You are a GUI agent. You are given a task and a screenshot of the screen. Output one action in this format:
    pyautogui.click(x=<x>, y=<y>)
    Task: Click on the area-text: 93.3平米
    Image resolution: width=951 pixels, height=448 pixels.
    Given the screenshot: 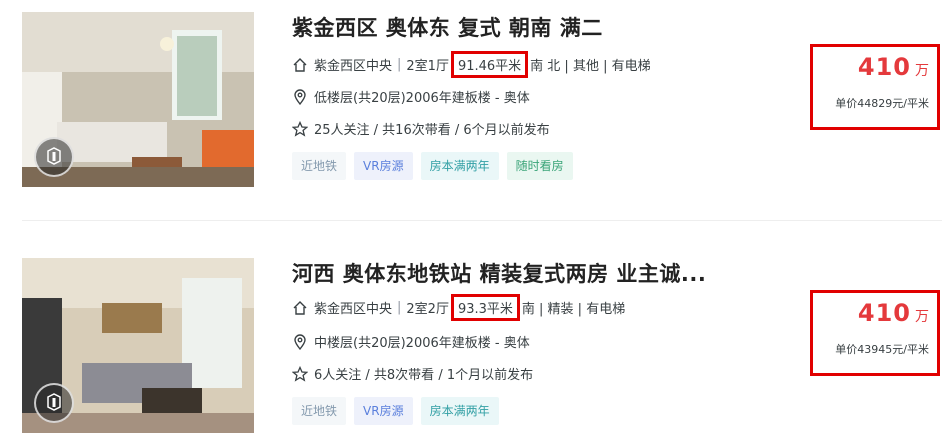 What is the action you would take?
    pyautogui.click(x=485, y=309)
    